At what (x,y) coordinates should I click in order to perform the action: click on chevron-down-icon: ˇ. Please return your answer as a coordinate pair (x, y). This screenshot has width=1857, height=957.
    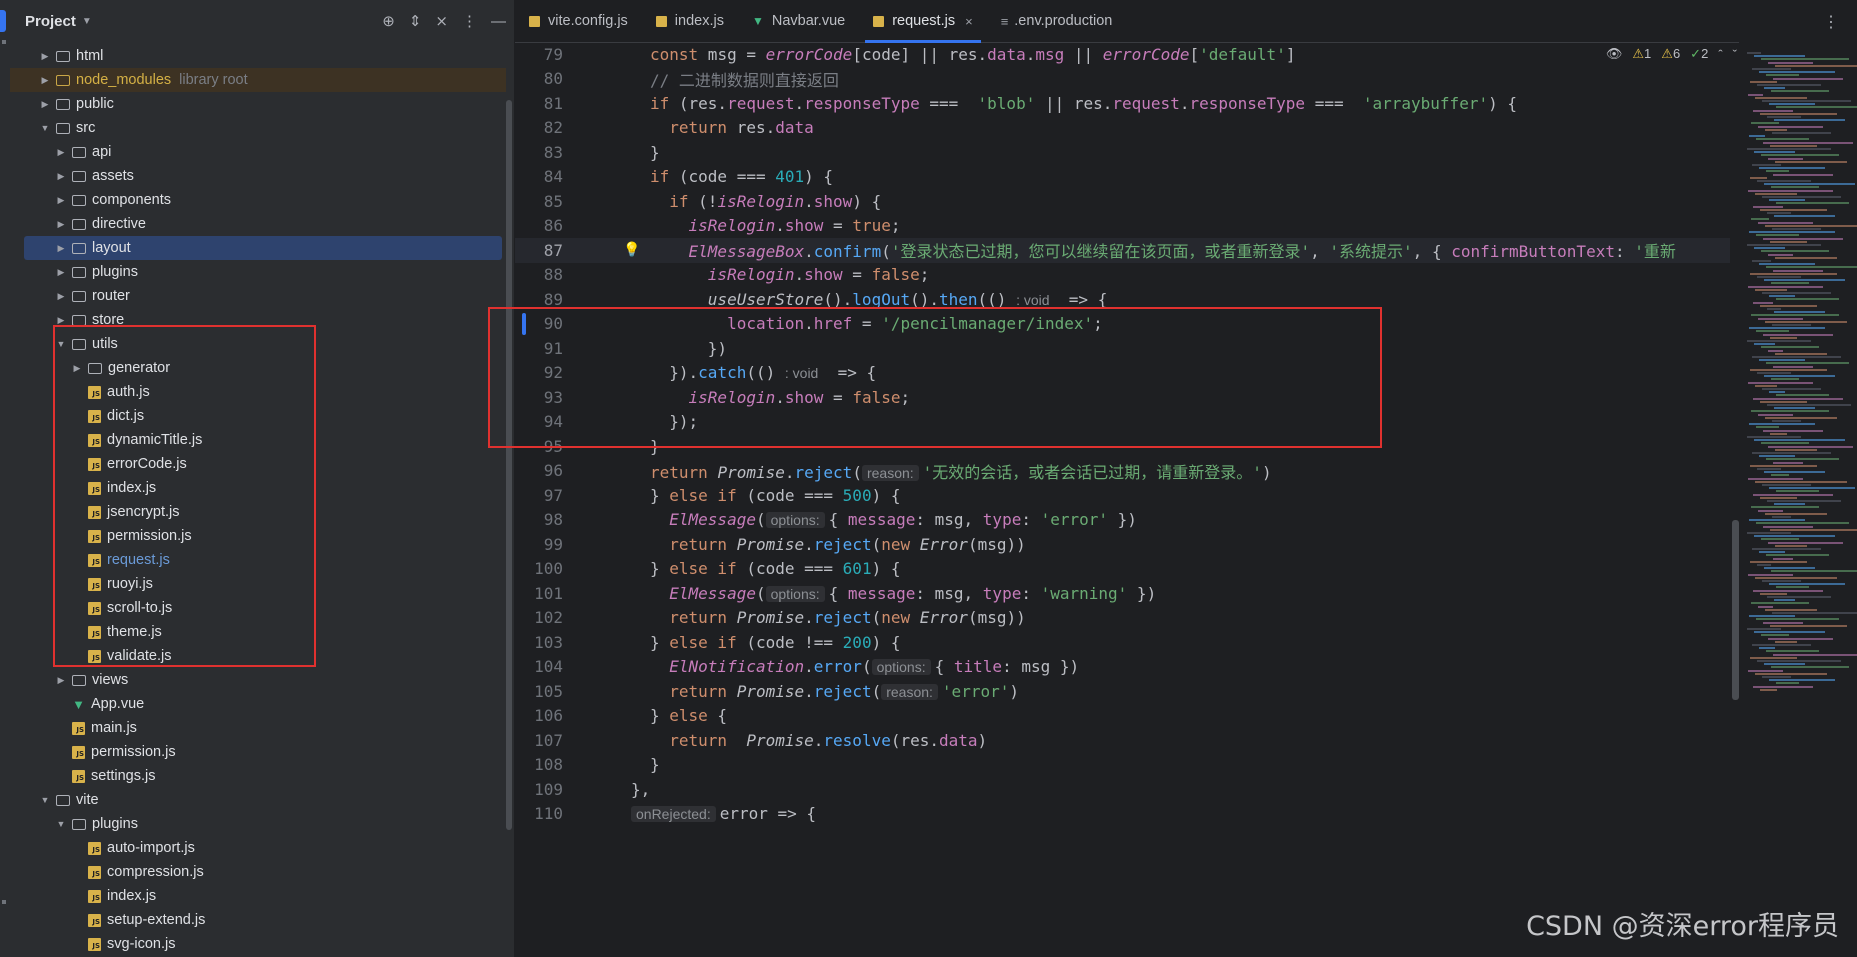
    Looking at the image, I should click on (1735, 54).